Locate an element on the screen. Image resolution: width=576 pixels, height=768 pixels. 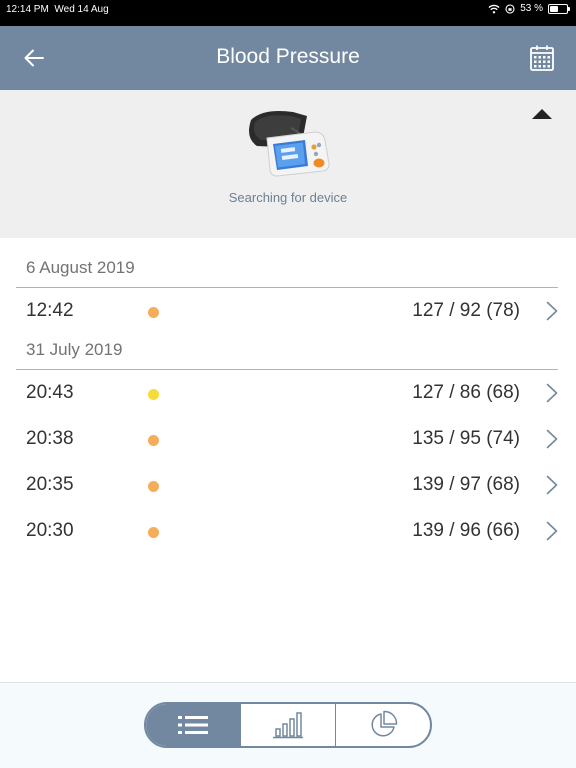
triangle-up-icon is located at coordinates (542, 114).